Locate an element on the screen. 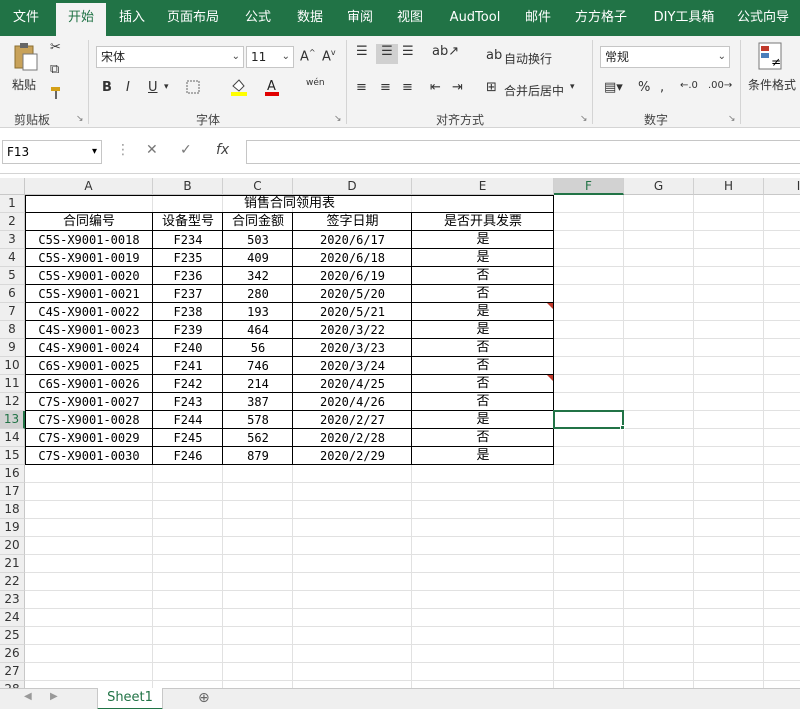  column-header-i: I is located at coordinates (782, 186).